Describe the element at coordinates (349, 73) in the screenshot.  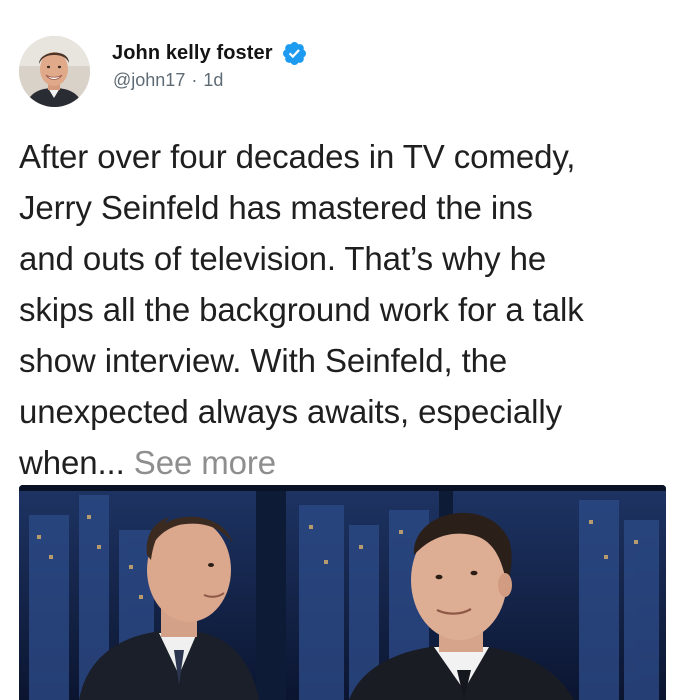
I see `tweet-header: John kelly foster @john17 · 1d` at that location.